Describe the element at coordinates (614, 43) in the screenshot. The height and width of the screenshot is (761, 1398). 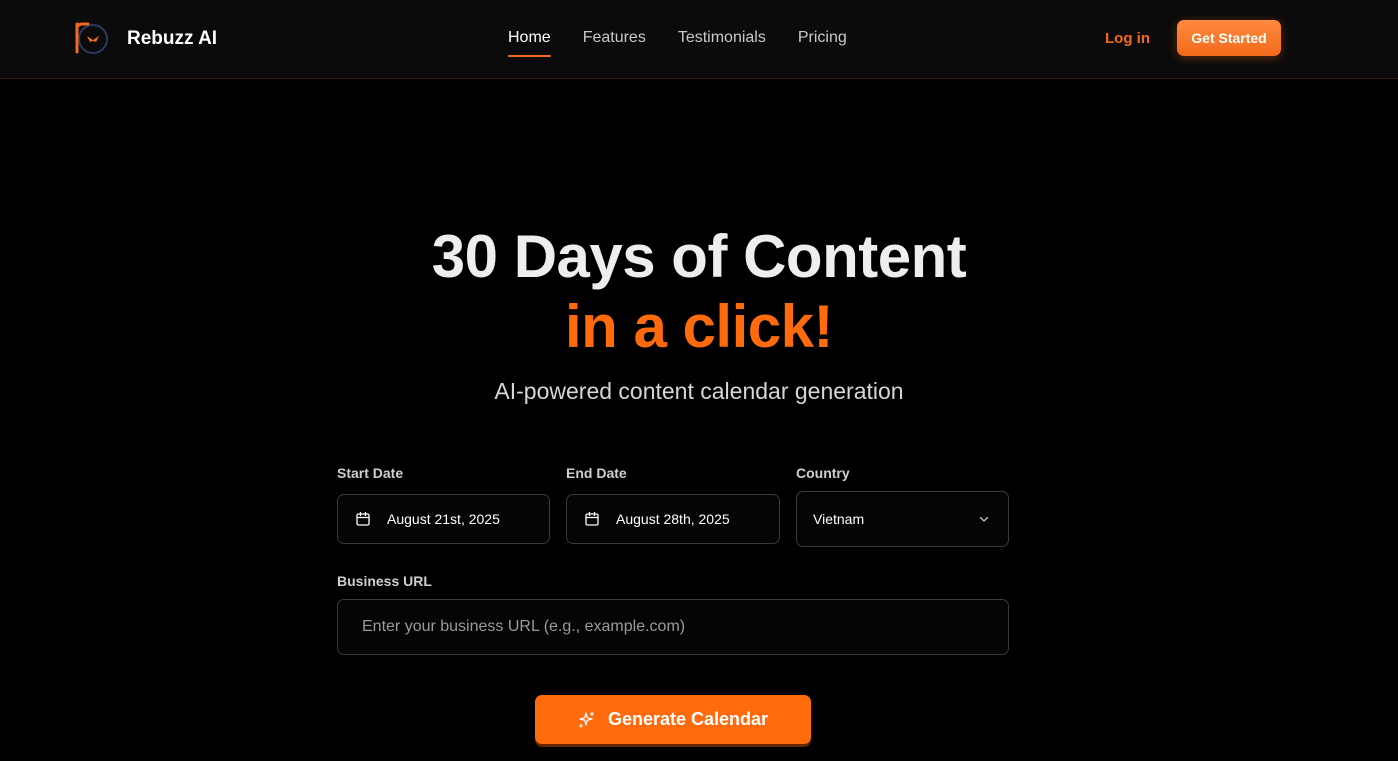
I see `nav-features: Features` at that location.